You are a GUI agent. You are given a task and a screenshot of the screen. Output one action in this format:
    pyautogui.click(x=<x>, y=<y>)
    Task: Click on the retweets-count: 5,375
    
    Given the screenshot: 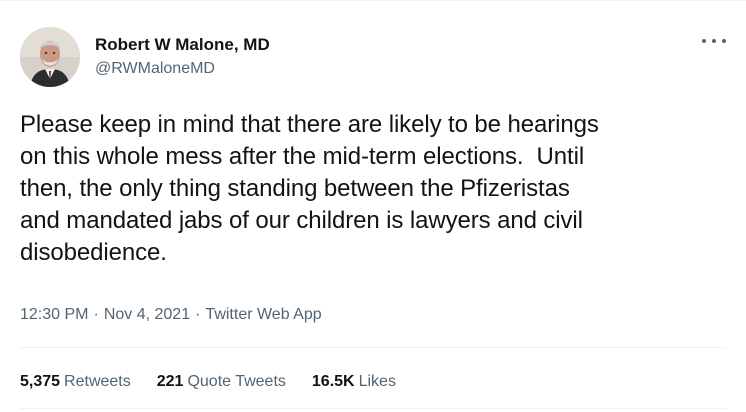 What is the action you would take?
    pyautogui.click(x=40, y=381)
    